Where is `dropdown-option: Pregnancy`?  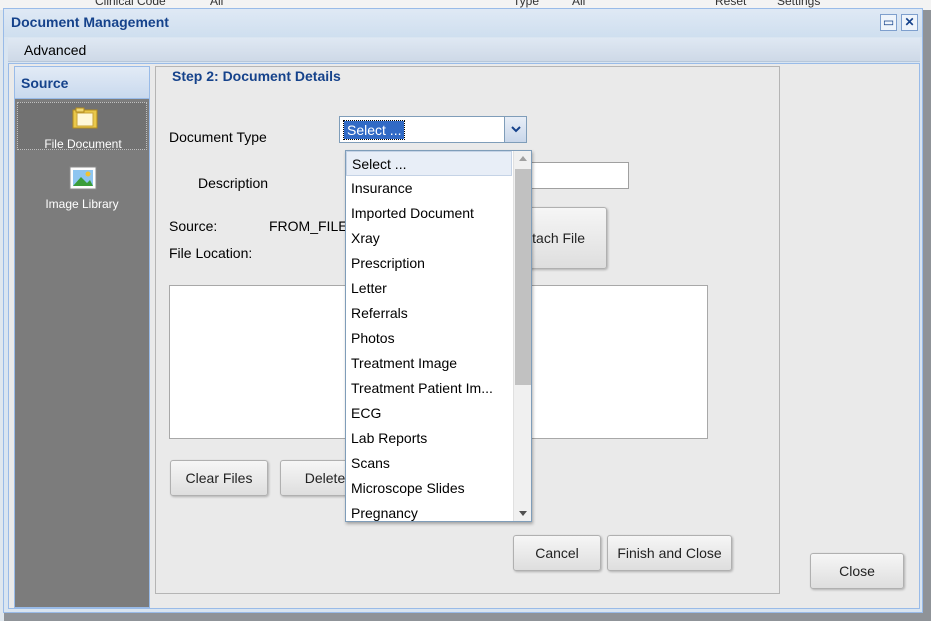
dropdown-option: Pregnancy is located at coordinates (429, 511).